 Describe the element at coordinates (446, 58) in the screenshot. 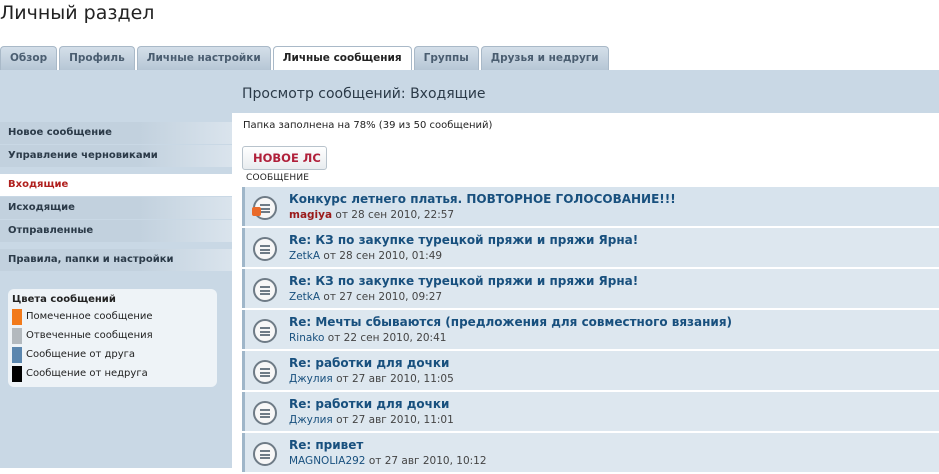

I see `tab-groups: Группы` at that location.